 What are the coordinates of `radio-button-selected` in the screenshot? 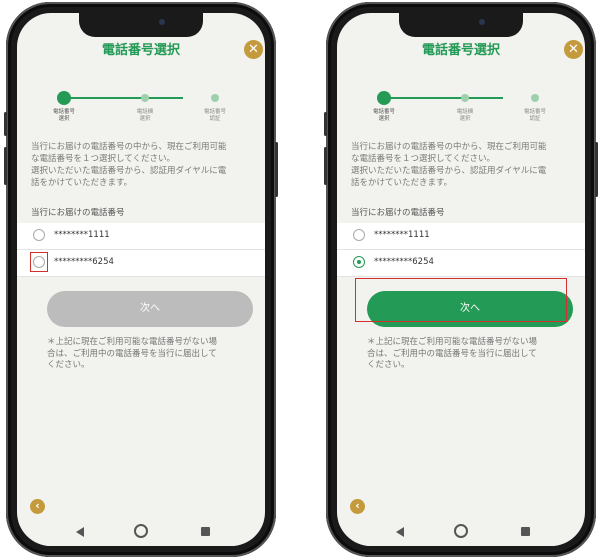 It's located at (359, 262).